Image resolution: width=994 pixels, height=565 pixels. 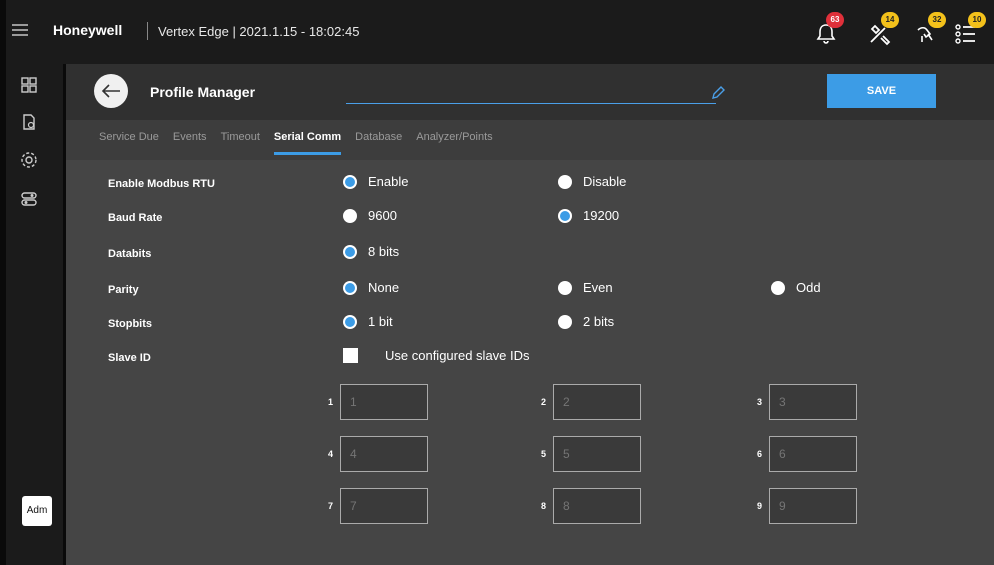 I want to click on tab-events: Events, so click(x=190, y=142).